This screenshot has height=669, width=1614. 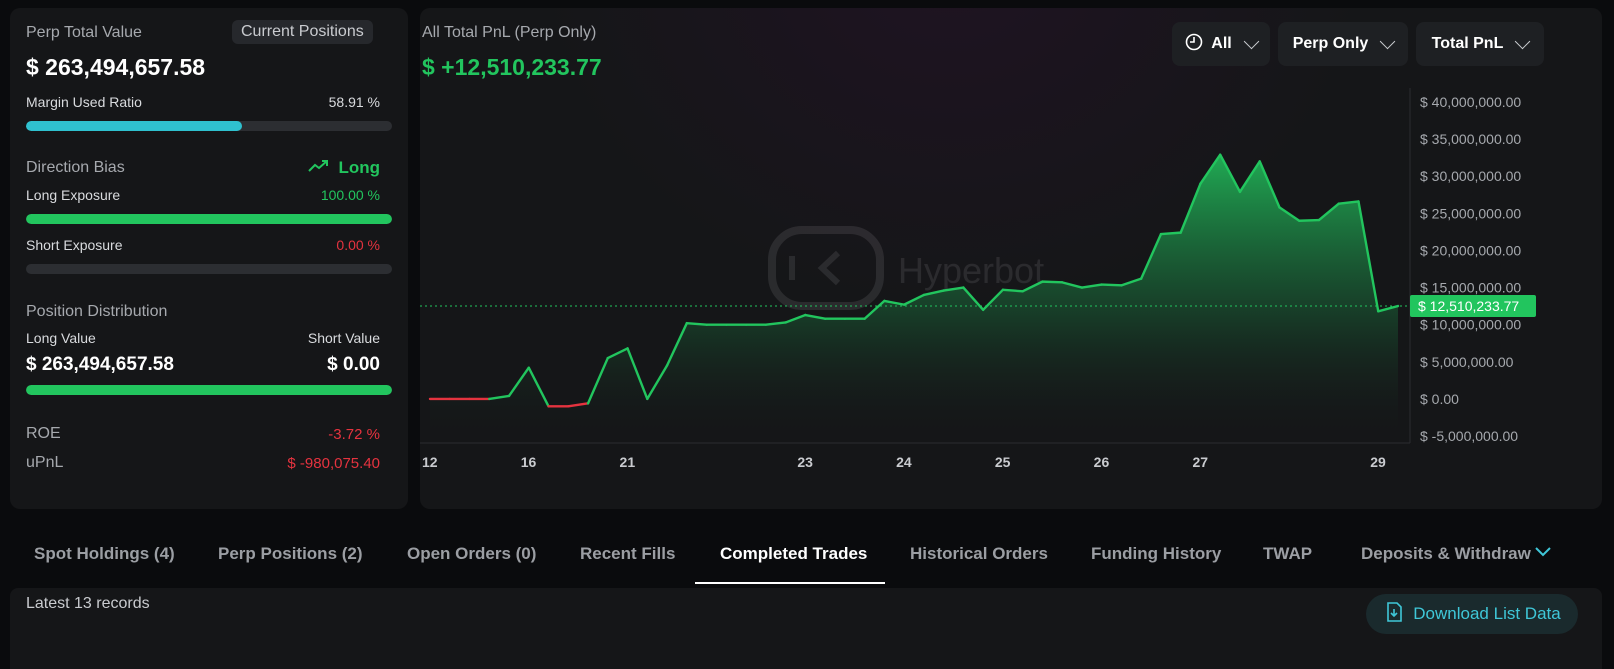 I want to click on chevron-down-icon, so click(x=1543, y=554).